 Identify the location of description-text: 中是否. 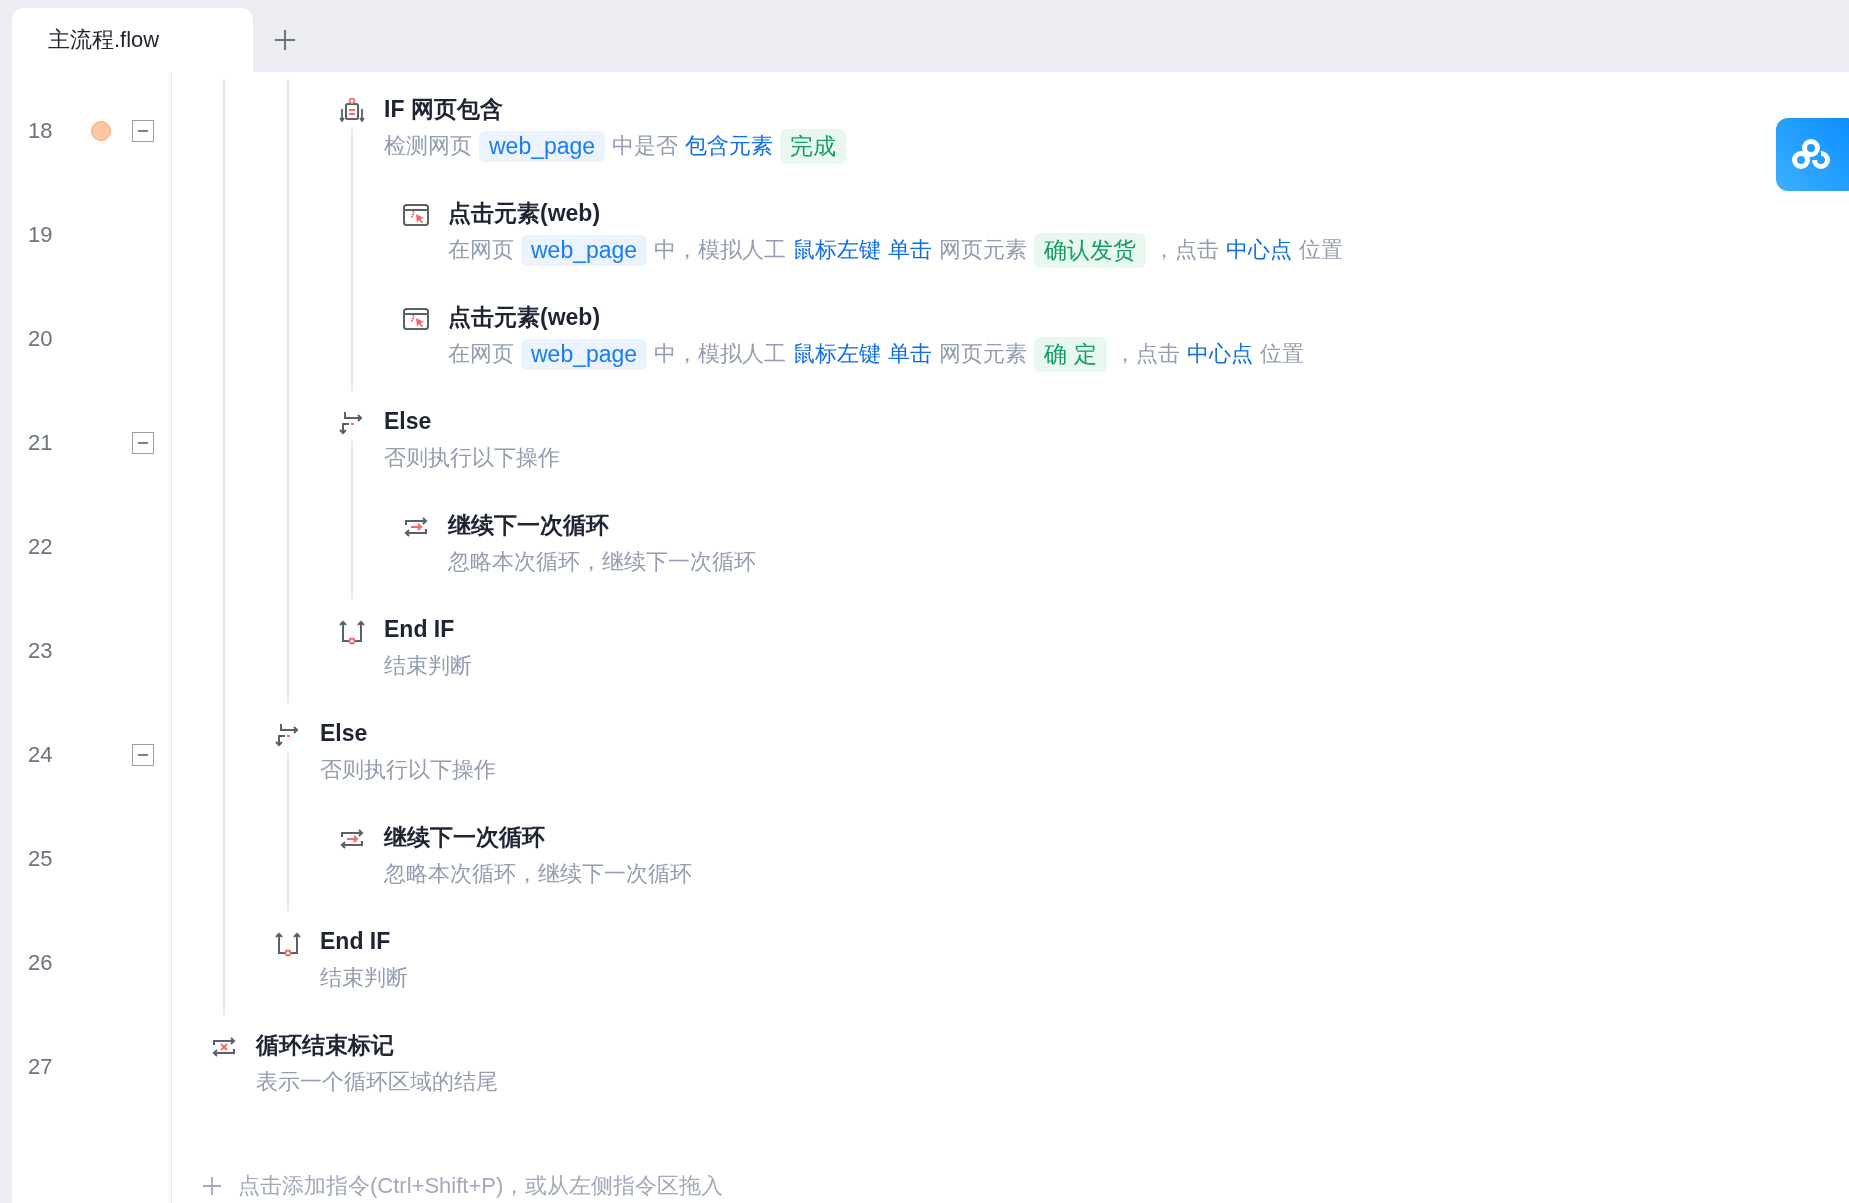
(645, 146).